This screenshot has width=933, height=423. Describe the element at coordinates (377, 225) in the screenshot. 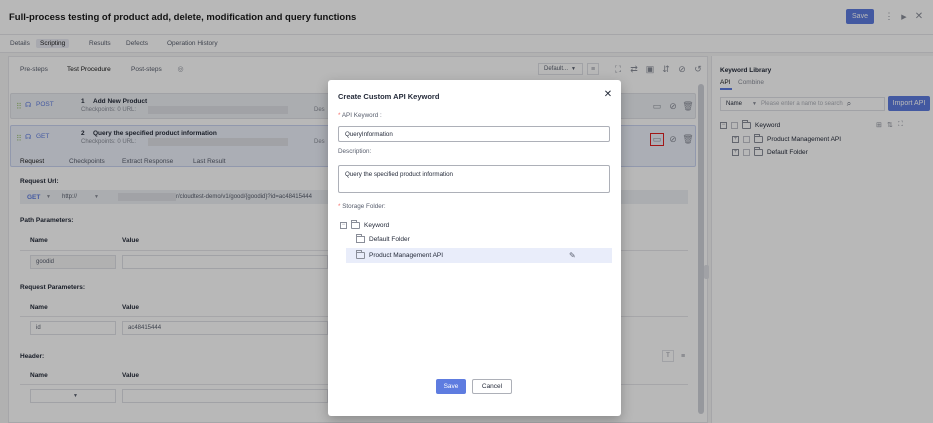

I see `folder-tree-root-label: Keyword` at that location.